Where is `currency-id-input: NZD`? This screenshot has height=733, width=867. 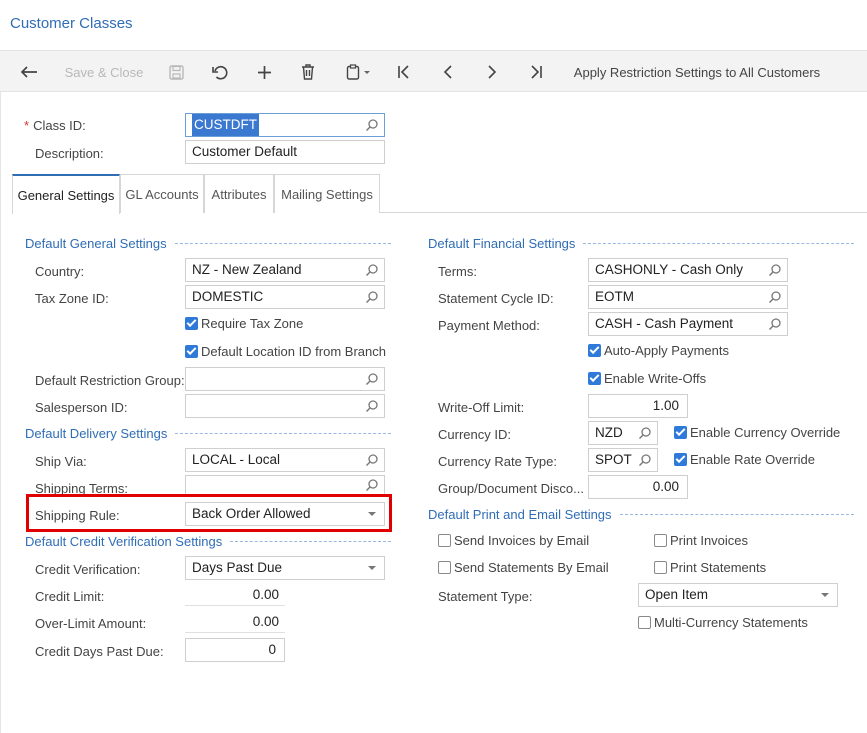 currency-id-input: NZD is located at coordinates (623, 433).